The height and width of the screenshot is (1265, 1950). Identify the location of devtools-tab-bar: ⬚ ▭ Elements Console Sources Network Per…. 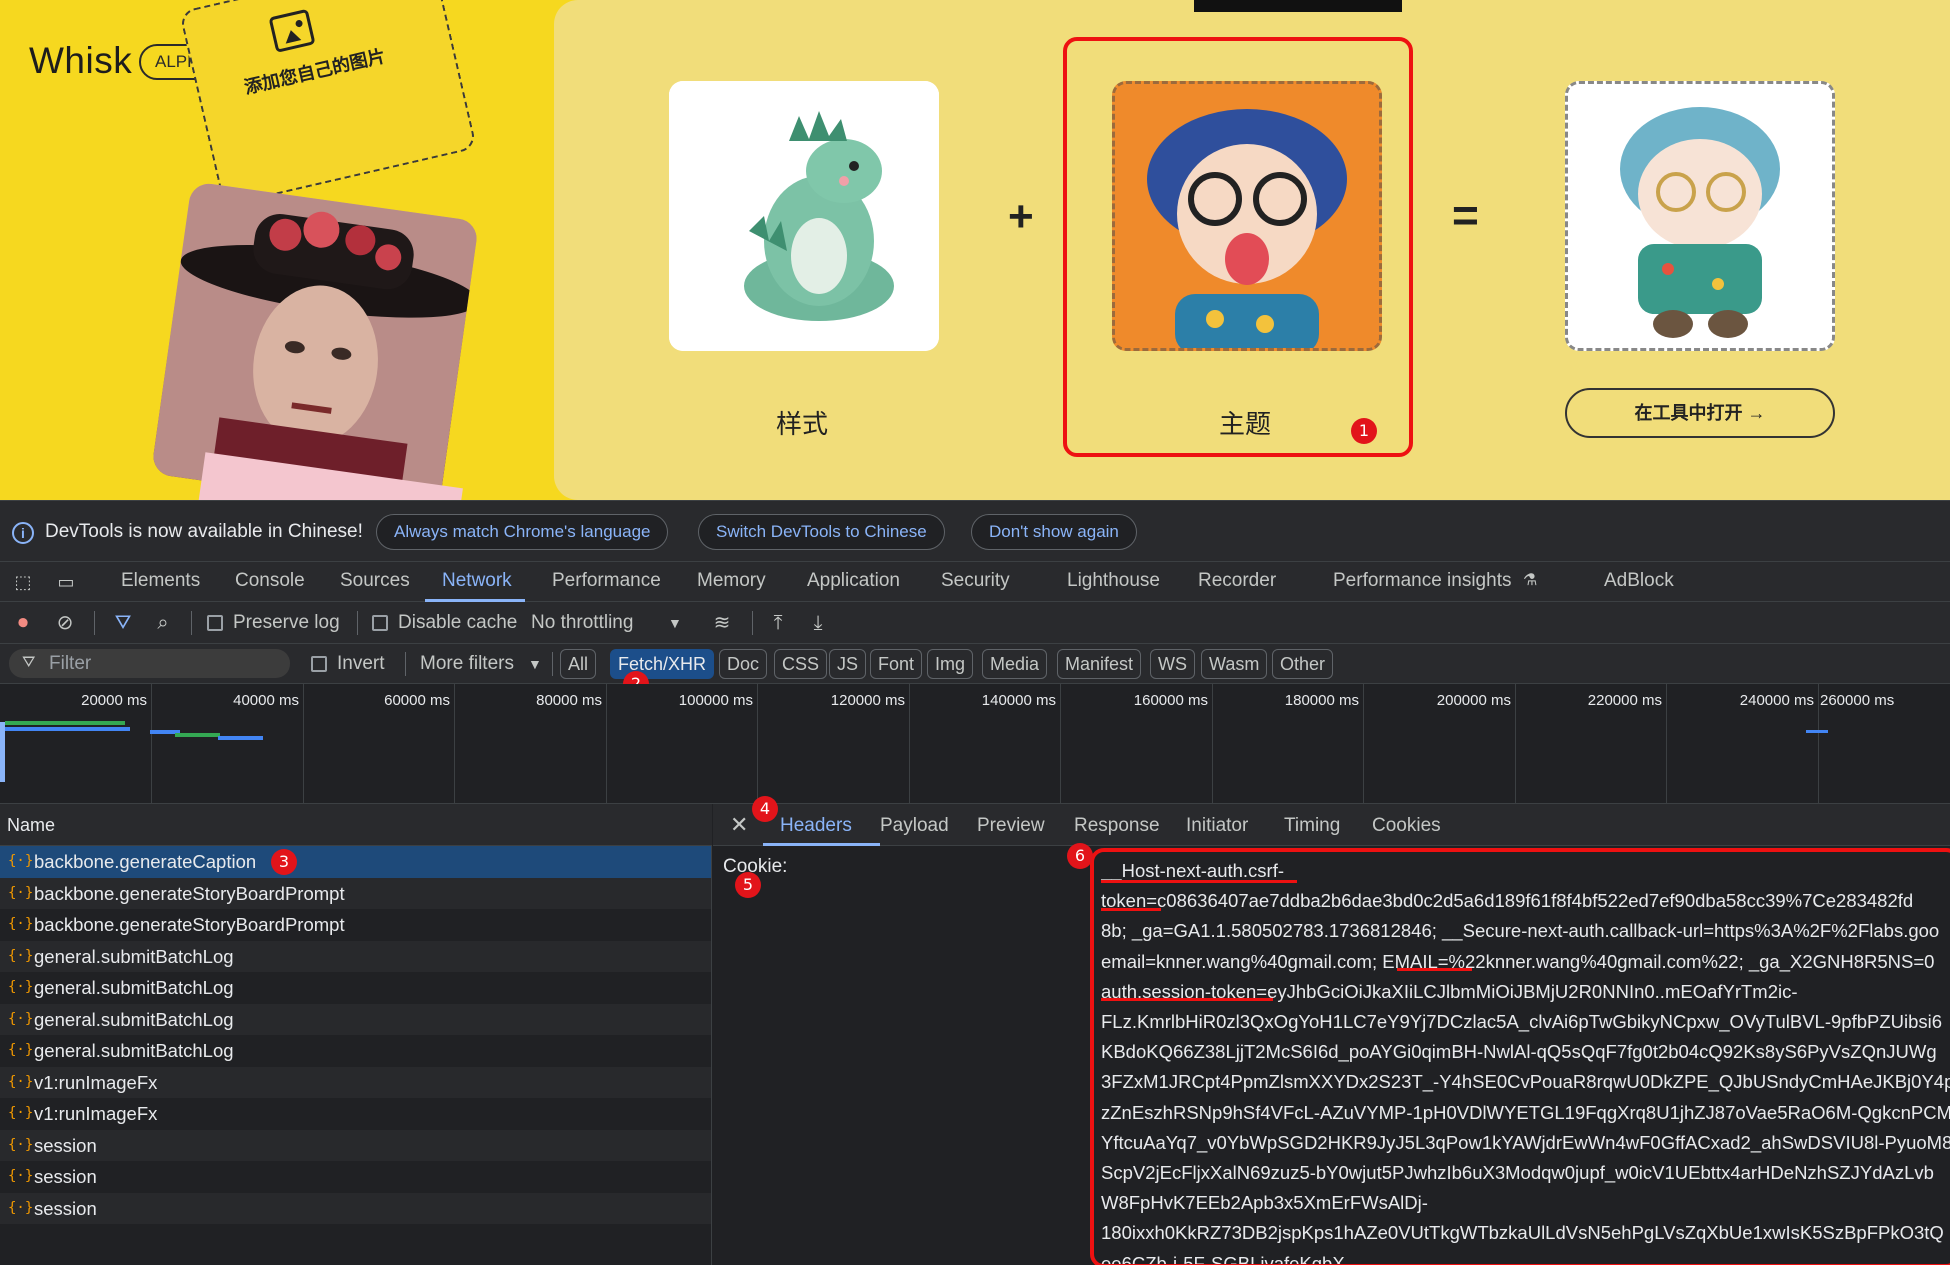
(975, 582).